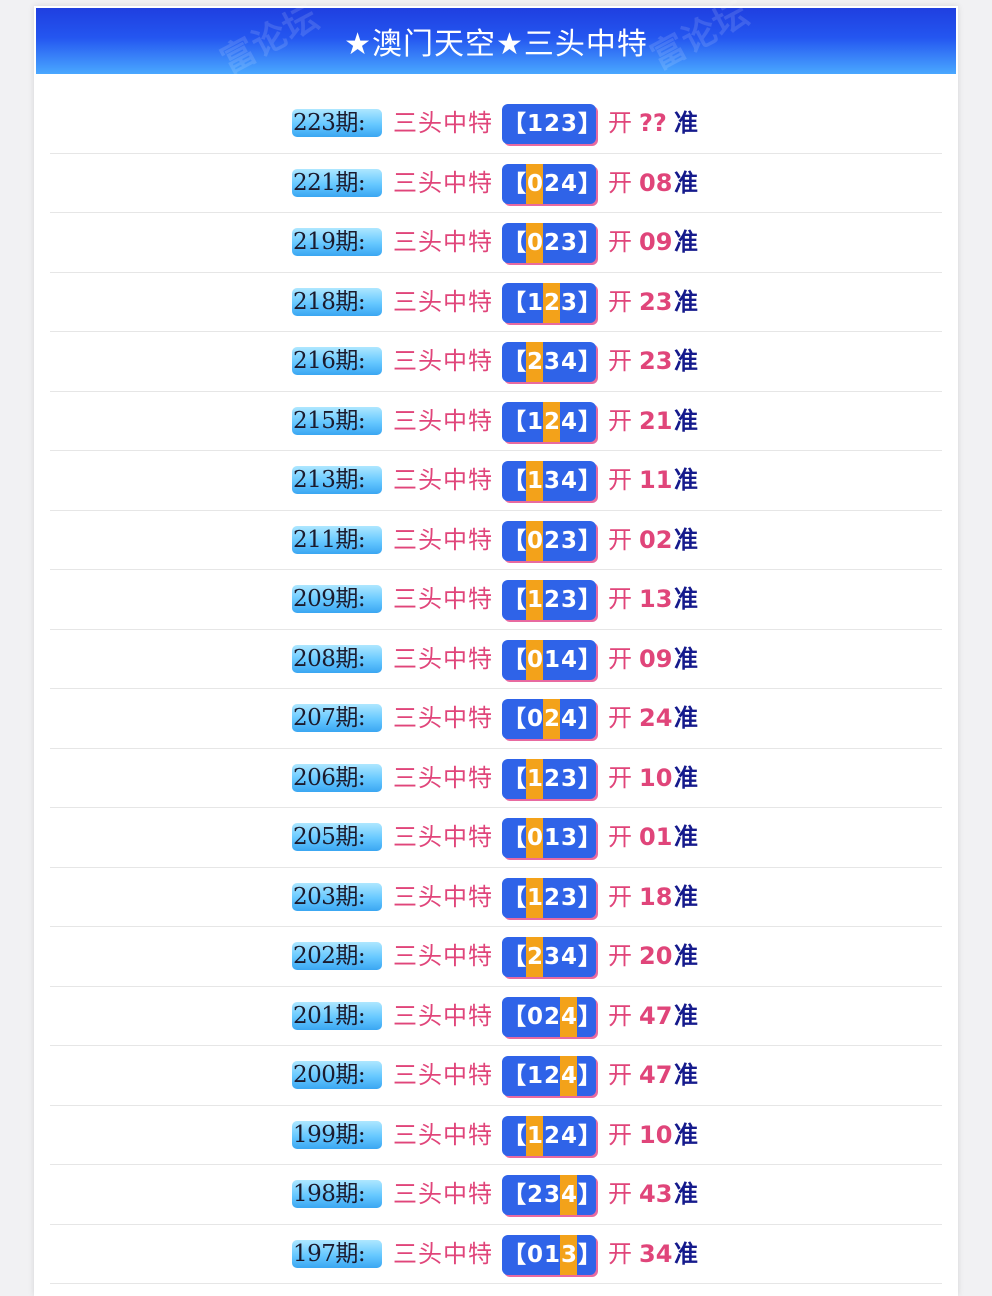 The image size is (992, 1296). What do you see at coordinates (337, 956) in the screenshot?
I see `issue-number-badge: 202期:` at bounding box center [337, 956].